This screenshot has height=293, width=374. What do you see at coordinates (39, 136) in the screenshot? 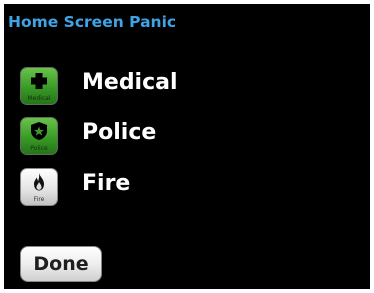
I see `police-badge-icon: Police` at bounding box center [39, 136].